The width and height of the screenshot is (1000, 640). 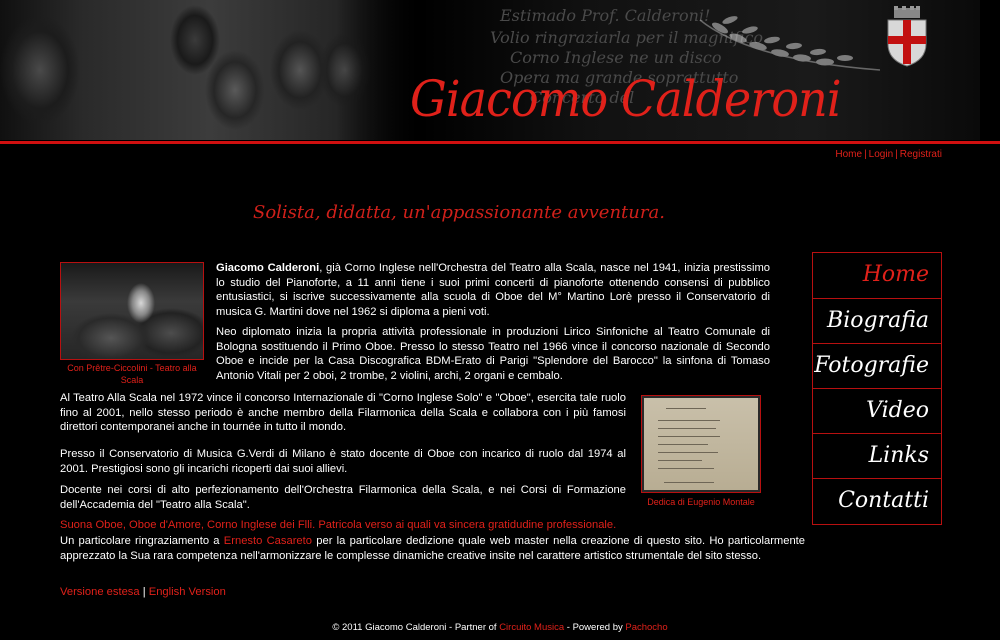 What do you see at coordinates (187, 592) in the screenshot?
I see `english-version-link: English Version` at bounding box center [187, 592].